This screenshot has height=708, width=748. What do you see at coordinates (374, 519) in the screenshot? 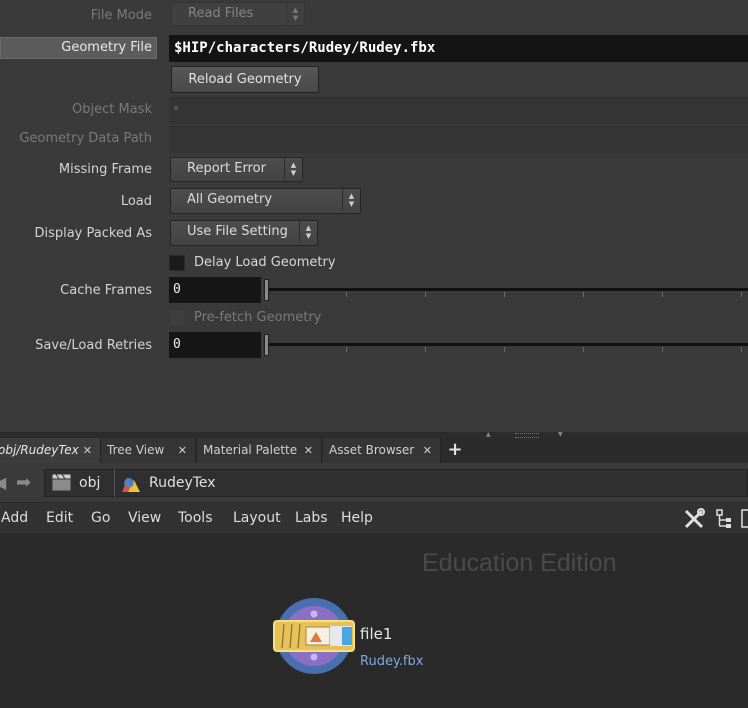
I see `network-menu-bar: Add Edit Go View Tools Layout Labs Help` at bounding box center [374, 519].